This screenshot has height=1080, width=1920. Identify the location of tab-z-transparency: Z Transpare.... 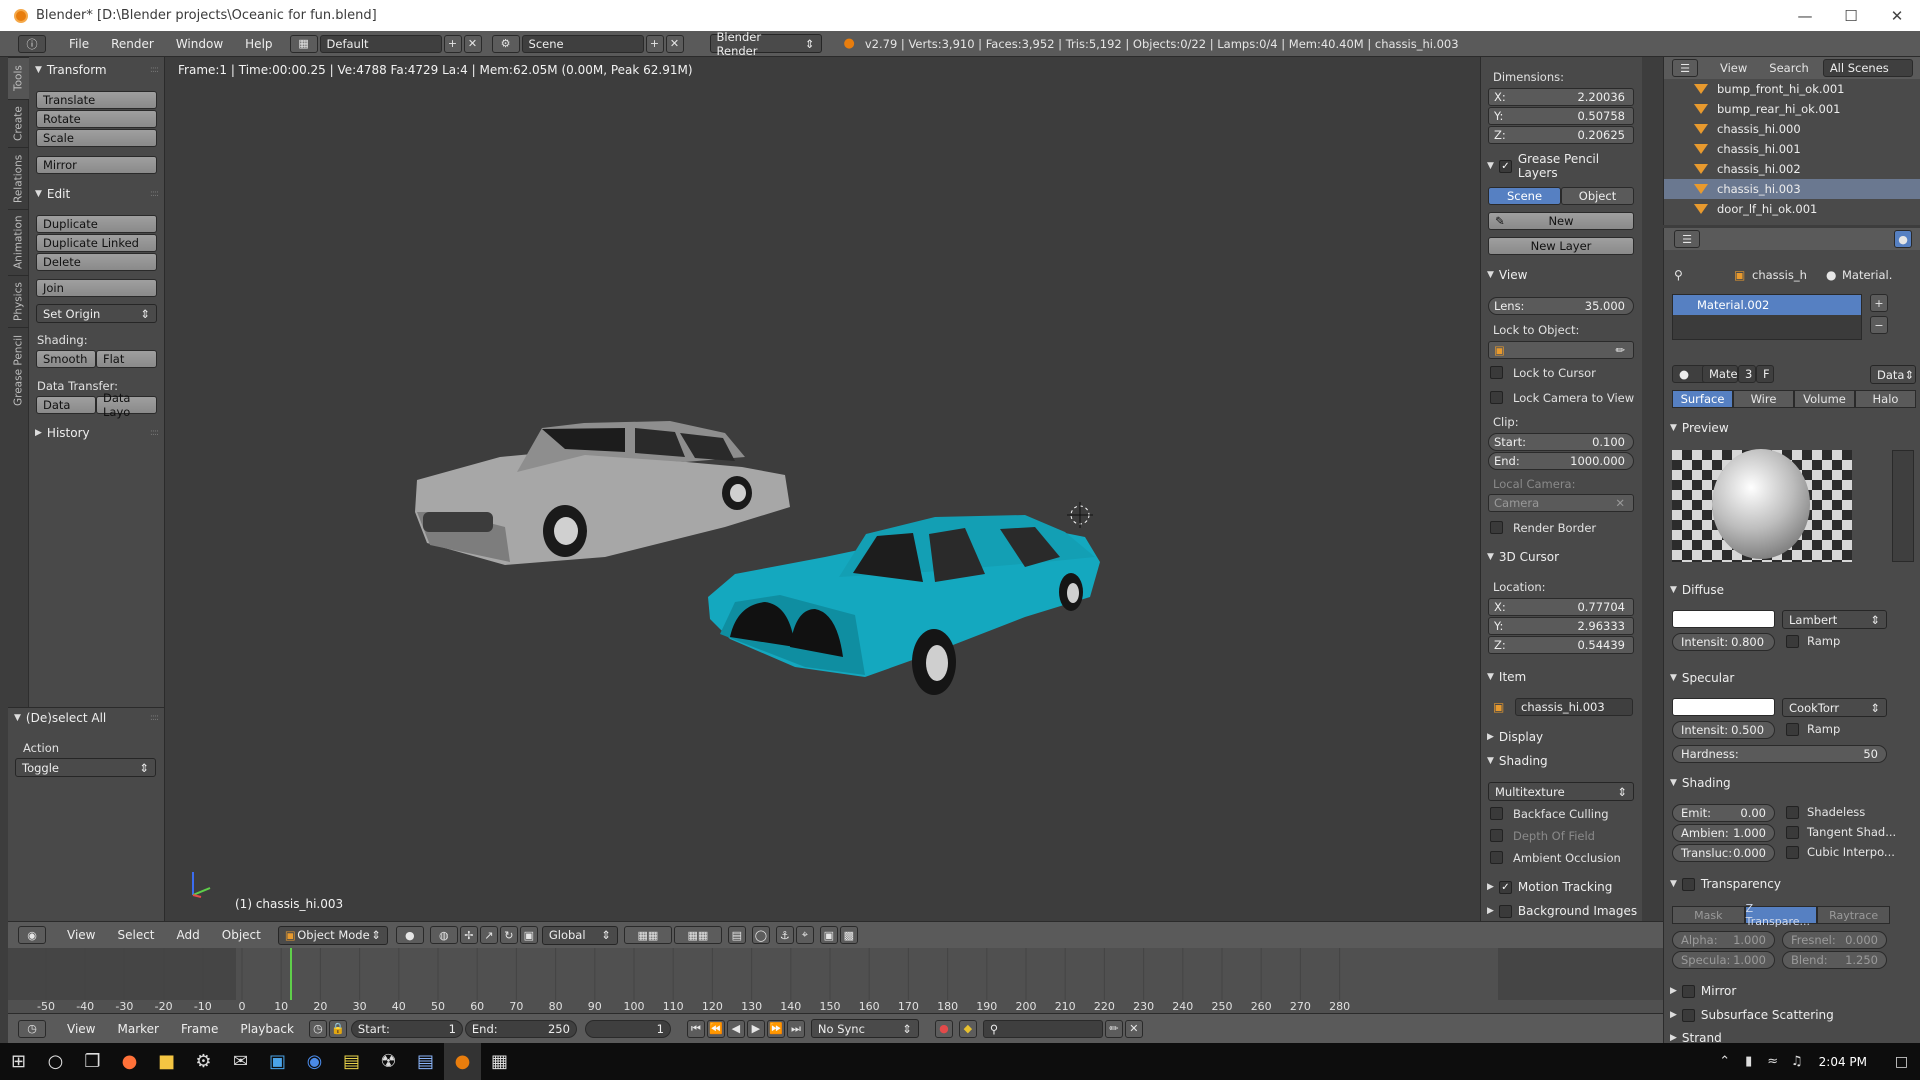
(1781, 915).